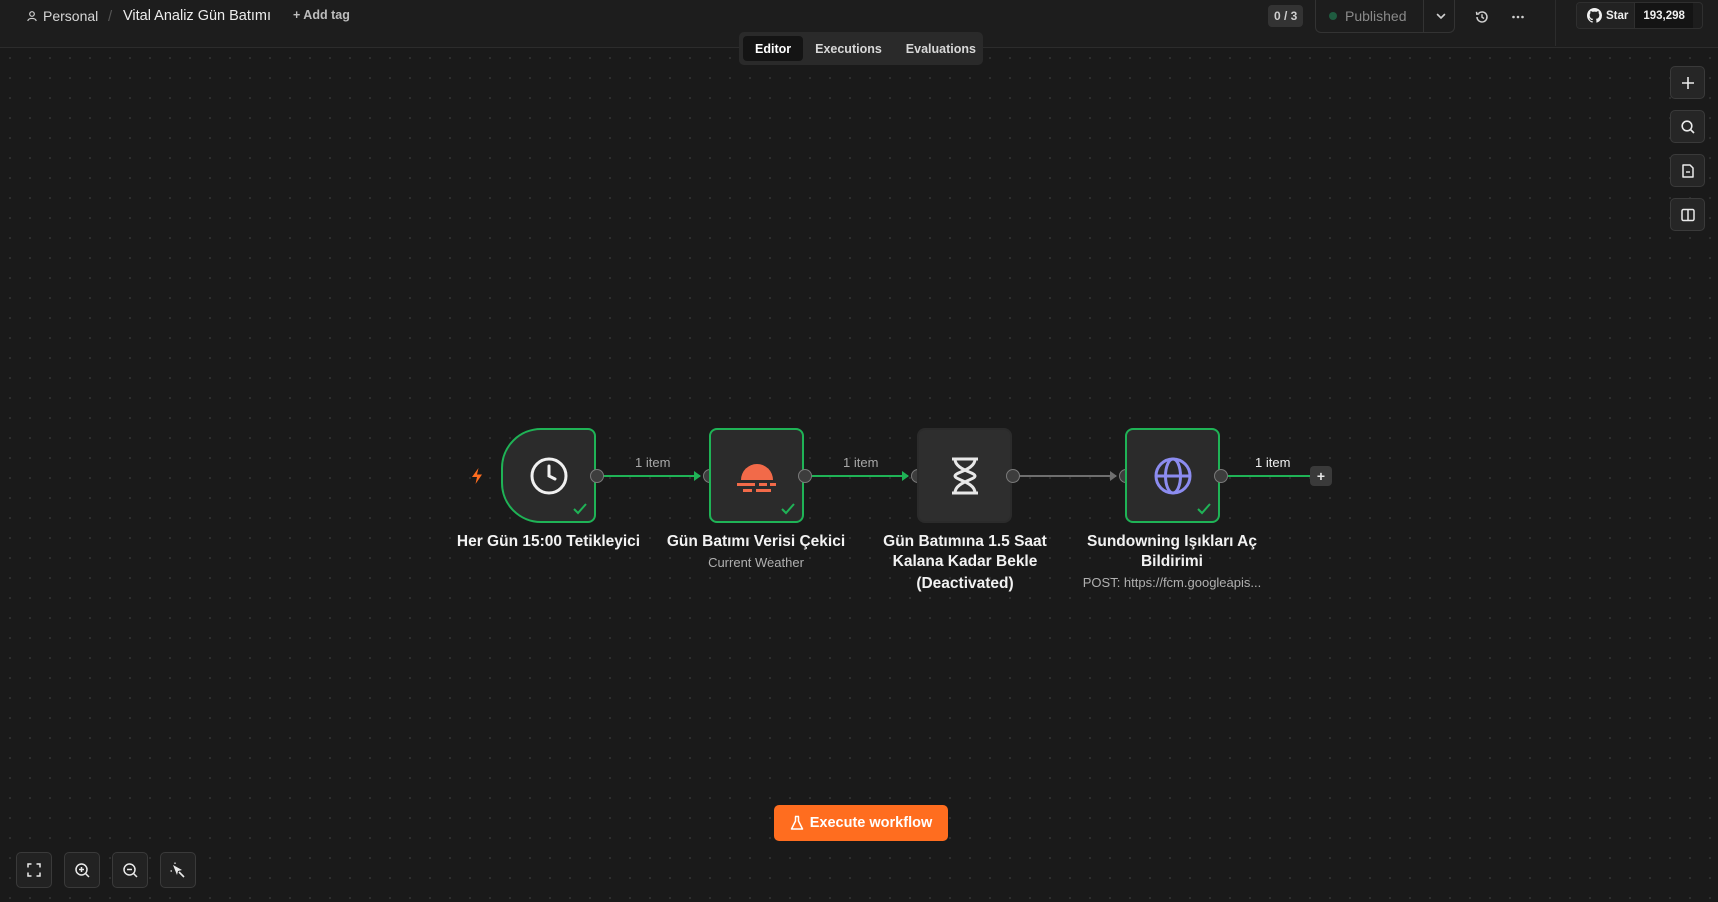  What do you see at coordinates (1321, 476) in the screenshot?
I see `add-node-button: +` at bounding box center [1321, 476].